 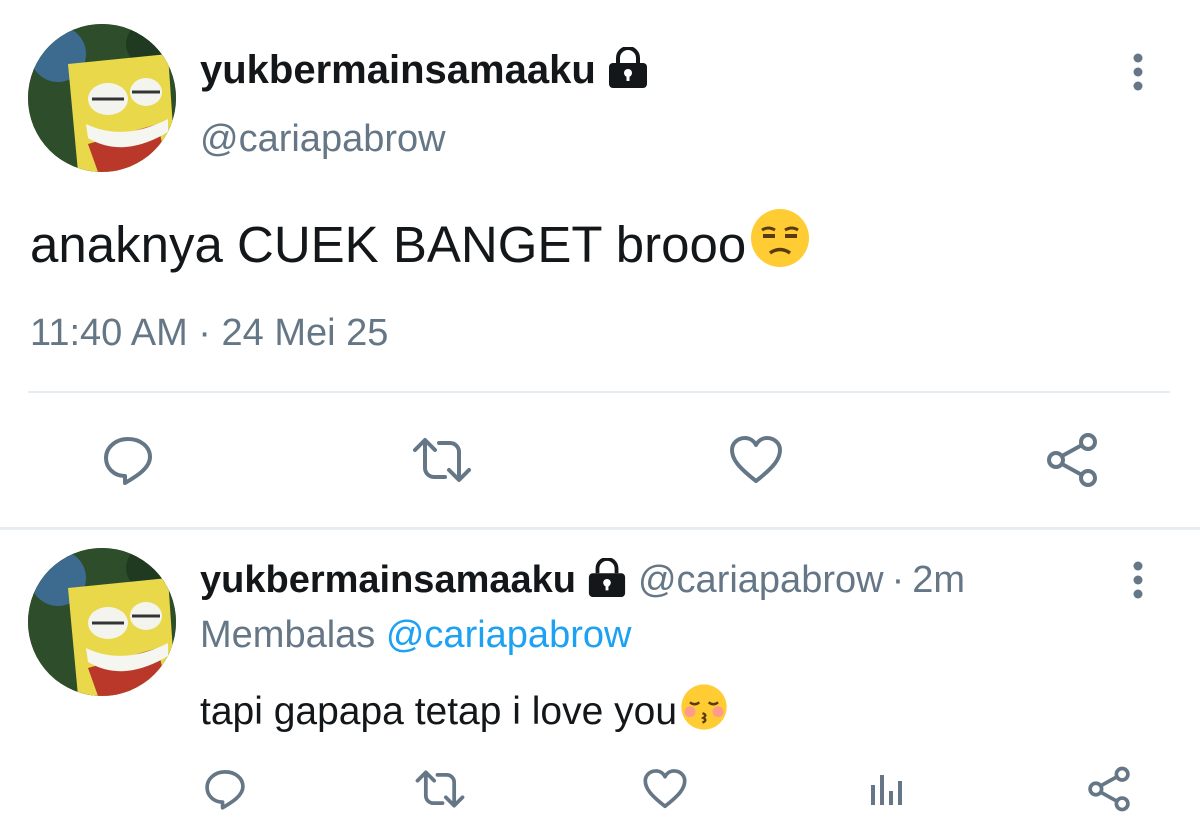 I want to click on analytics-icon, so click(x=887, y=789).